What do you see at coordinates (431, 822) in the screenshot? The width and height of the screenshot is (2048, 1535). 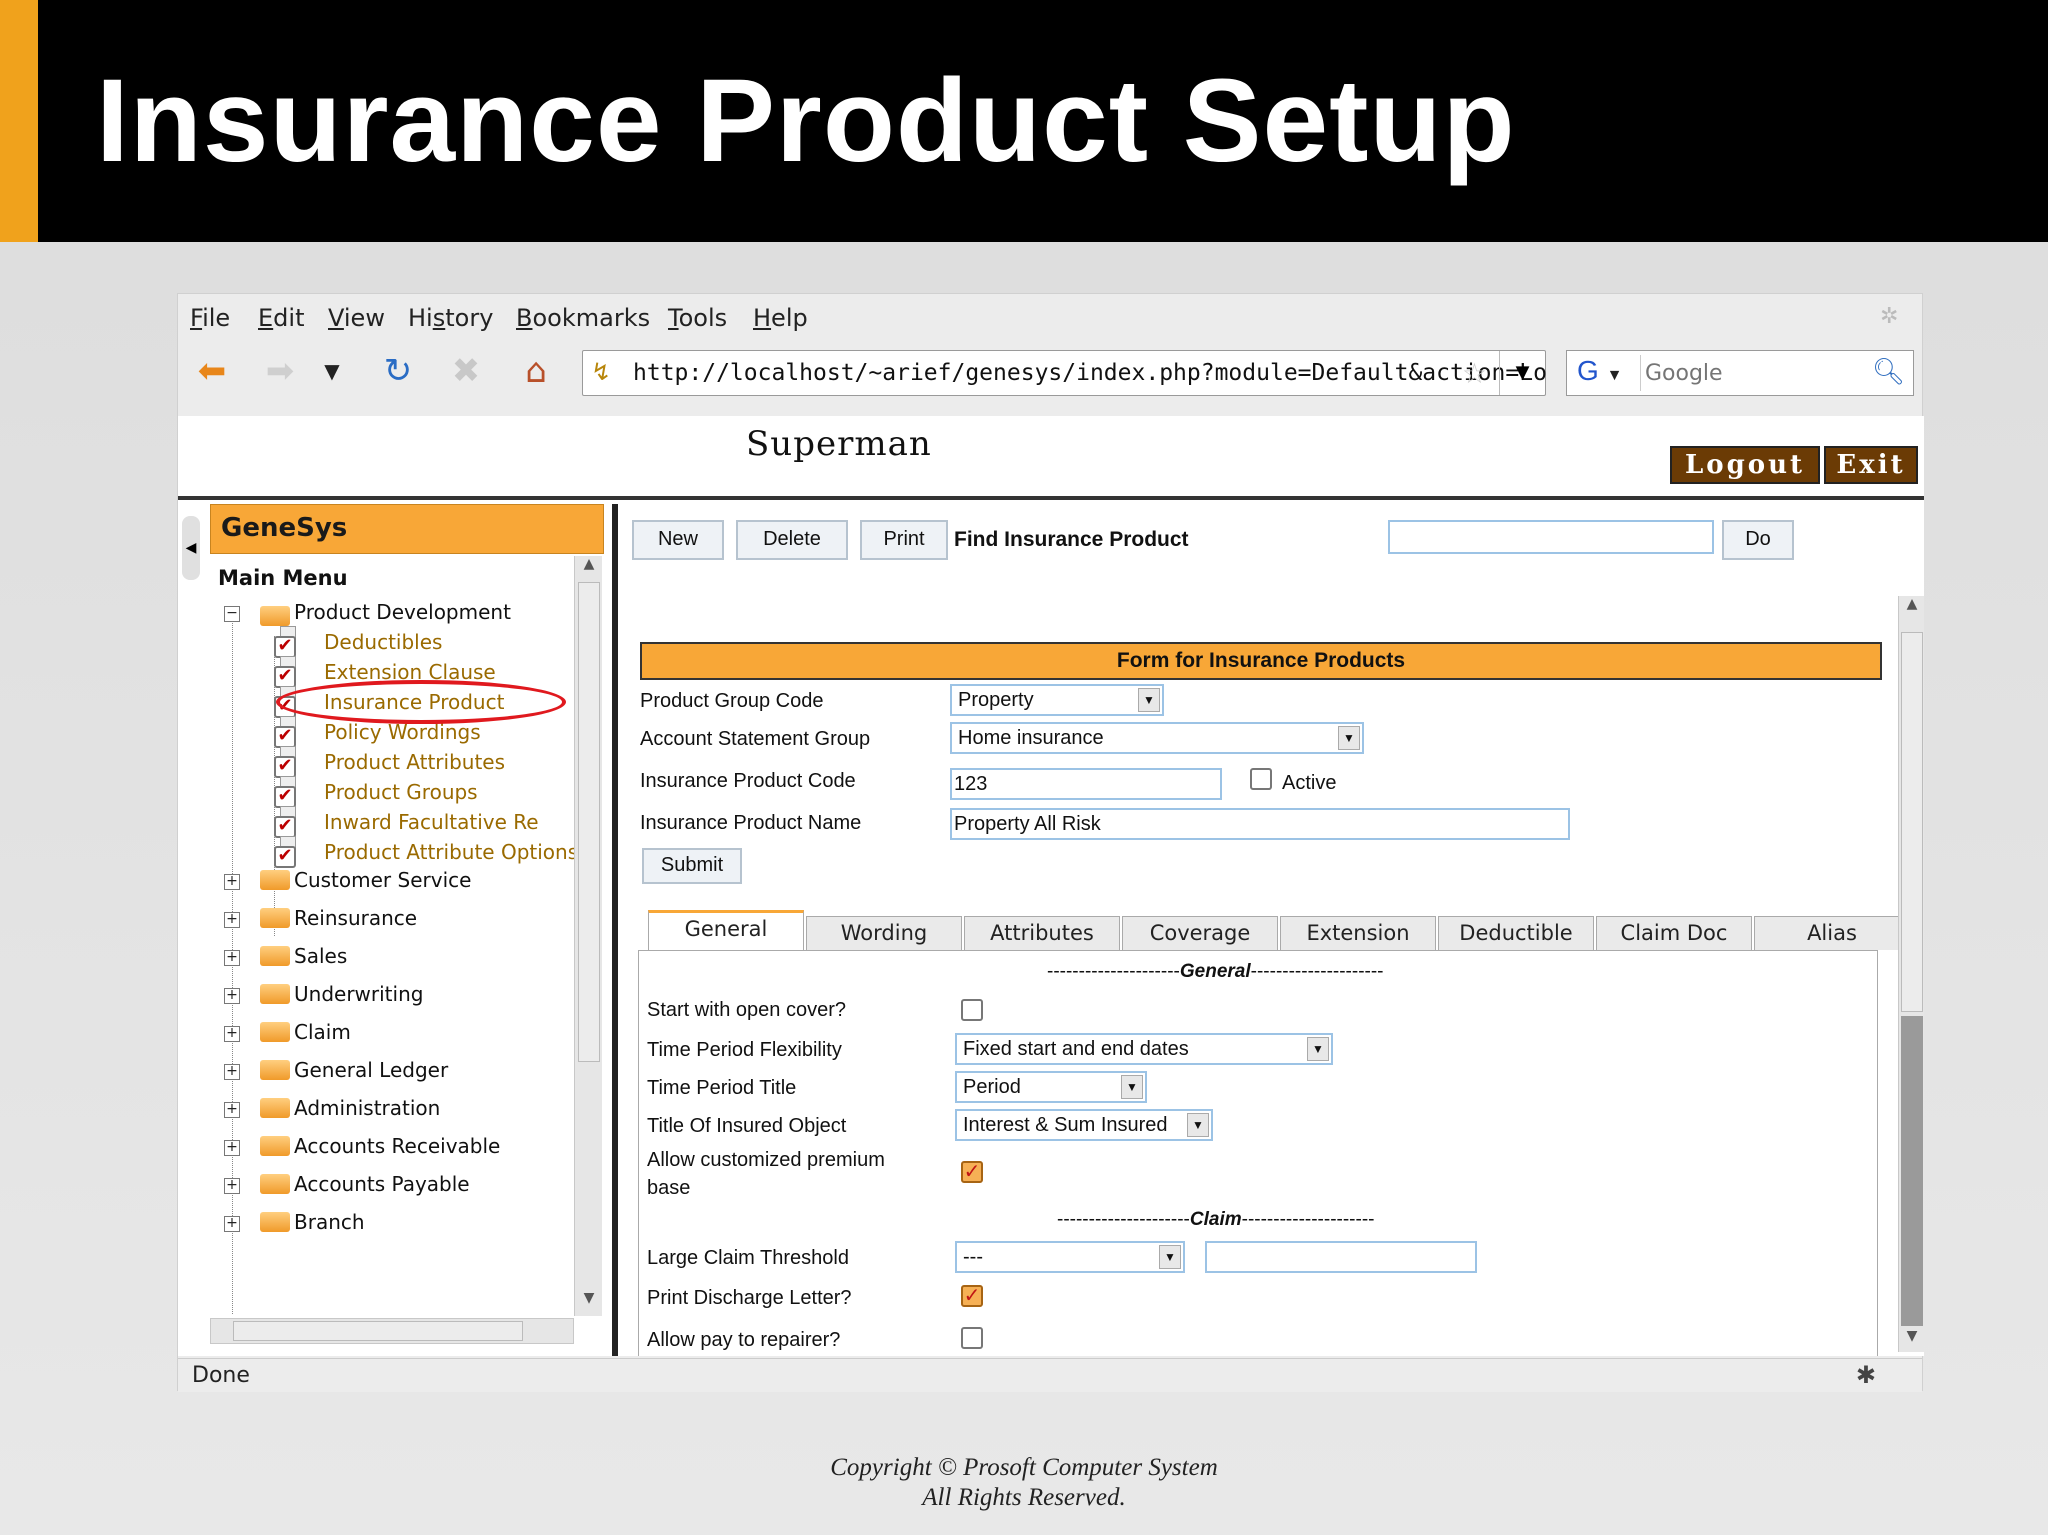 I see `tree-item-inward-facultative: Inward Facultative Re` at bounding box center [431, 822].